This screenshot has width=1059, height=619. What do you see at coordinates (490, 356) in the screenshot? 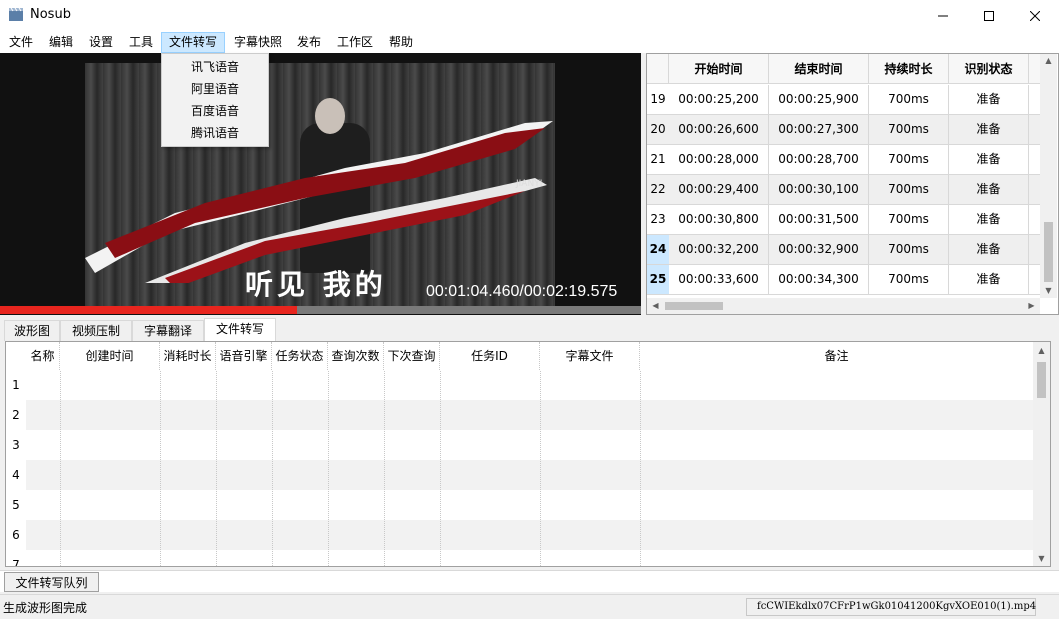
I see `col-task-id: 任务ID` at bounding box center [490, 356].